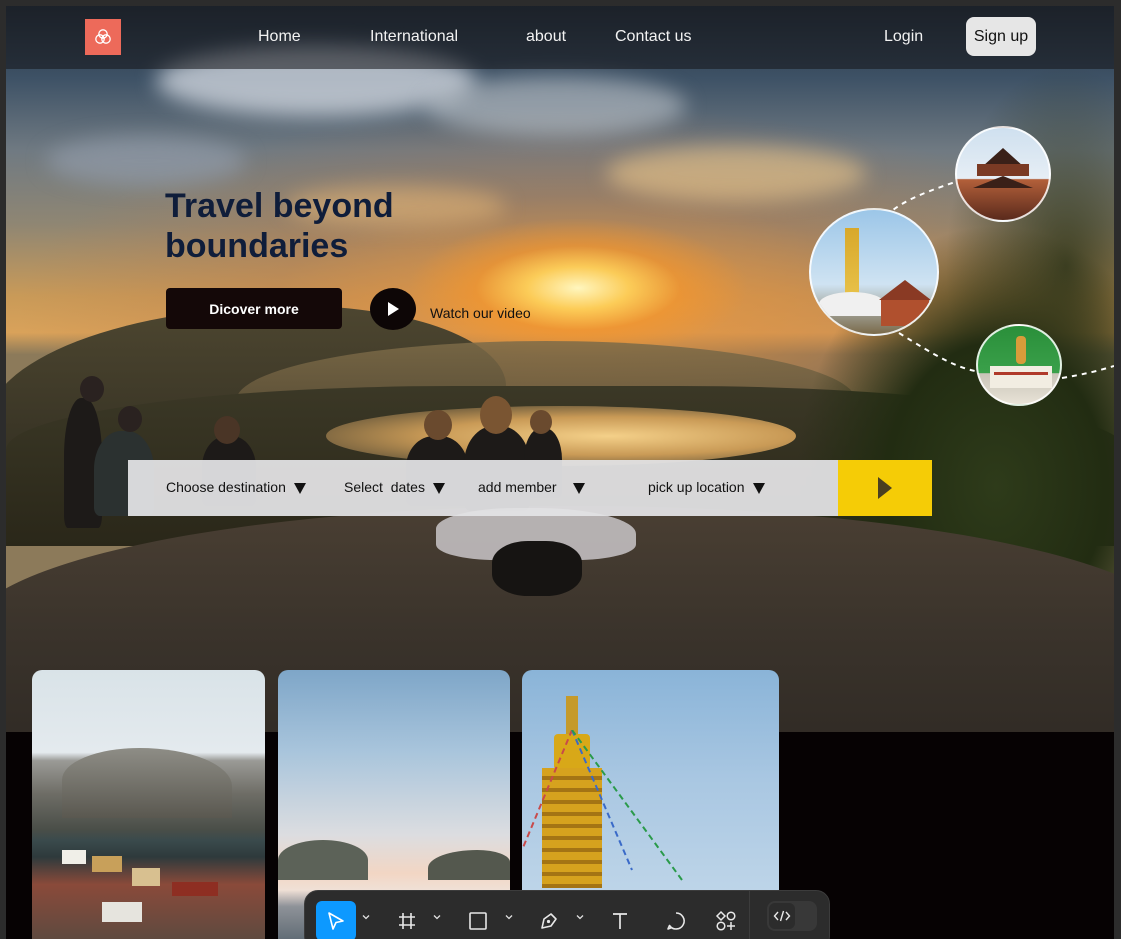 Image resolution: width=1121 pixels, height=939 pixels. I want to click on comment-tool-button, so click(676, 920).